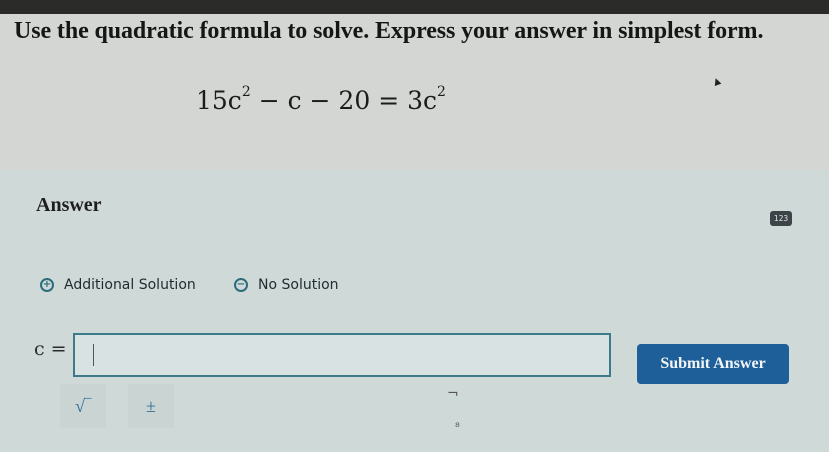 The width and height of the screenshot is (829, 452). What do you see at coordinates (69, 205) in the screenshot?
I see `answer-title: Answer` at bounding box center [69, 205].